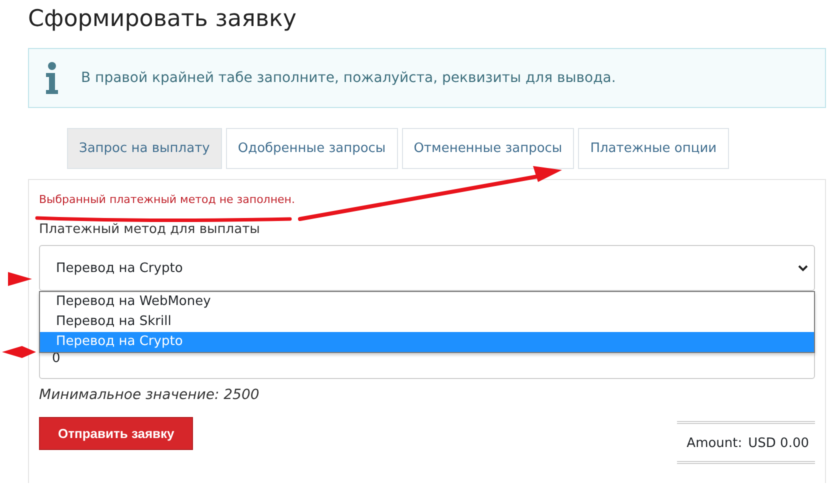 The height and width of the screenshot is (493, 832). I want to click on tab: Отмененные запросы, so click(488, 148).